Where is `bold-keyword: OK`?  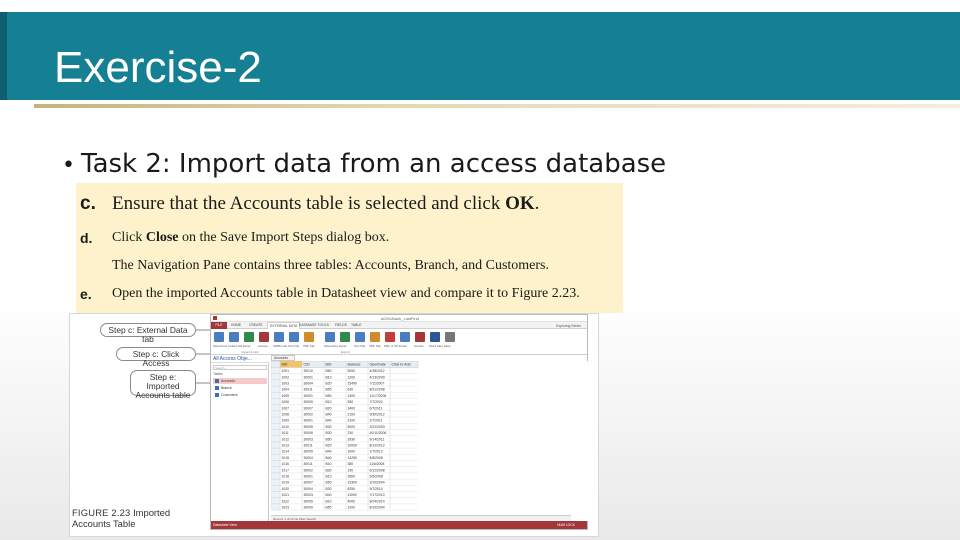
bold-keyword: OK is located at coordinates (520, 203).